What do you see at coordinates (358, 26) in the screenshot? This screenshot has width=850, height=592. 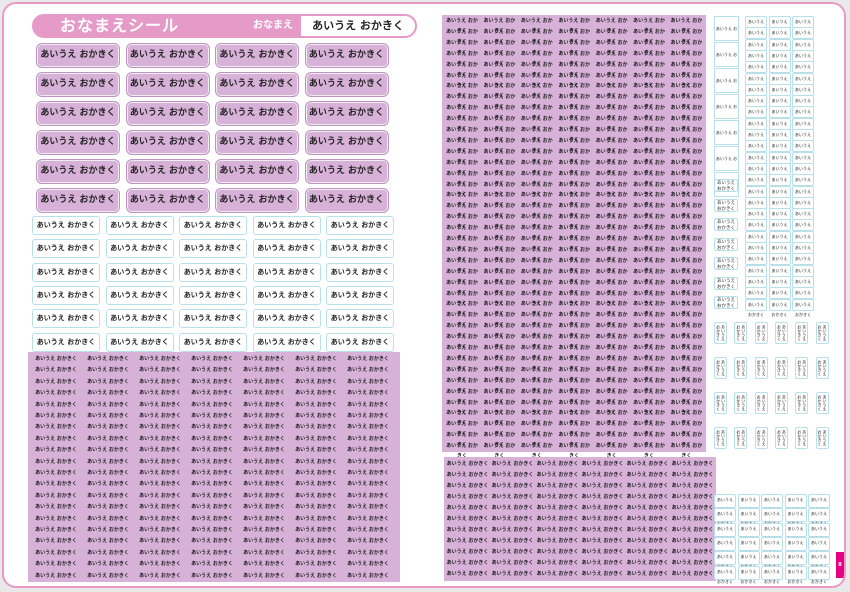 I see `name-input: あいうえ おかきく` at bounding box center [358, 26].